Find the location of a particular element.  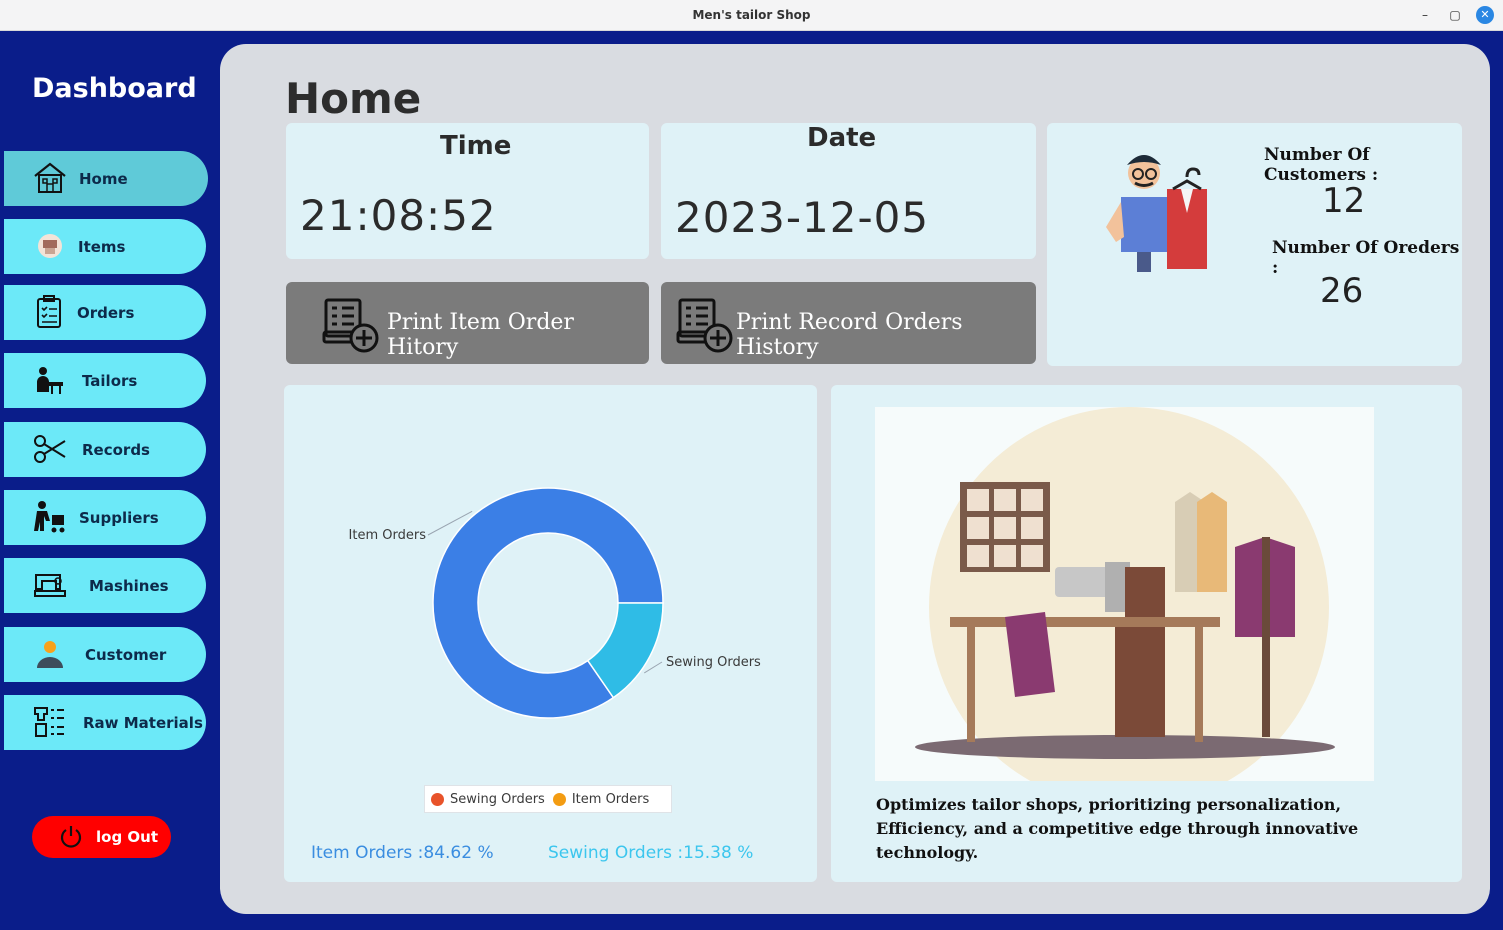

slice-label-item-orders: Item Orders is located at coordinates (388, 535).